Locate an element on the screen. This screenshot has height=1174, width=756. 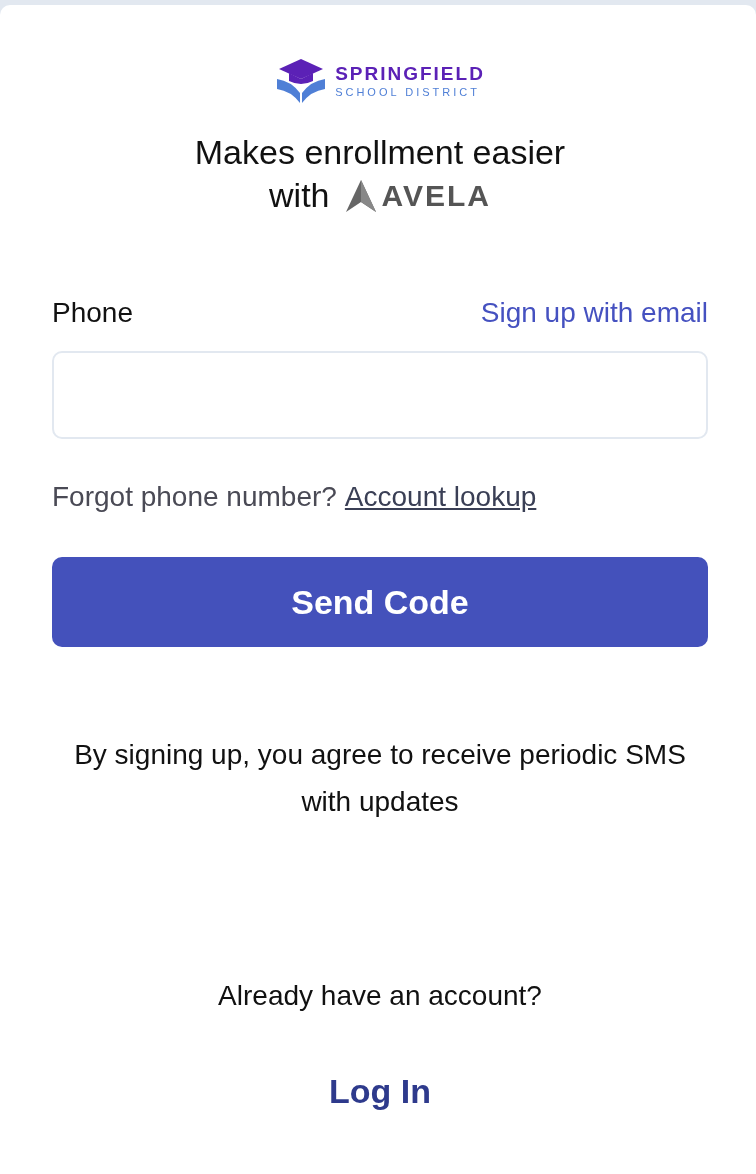
account-lookup-link: Account lookup is located at coordinates (440, 497).